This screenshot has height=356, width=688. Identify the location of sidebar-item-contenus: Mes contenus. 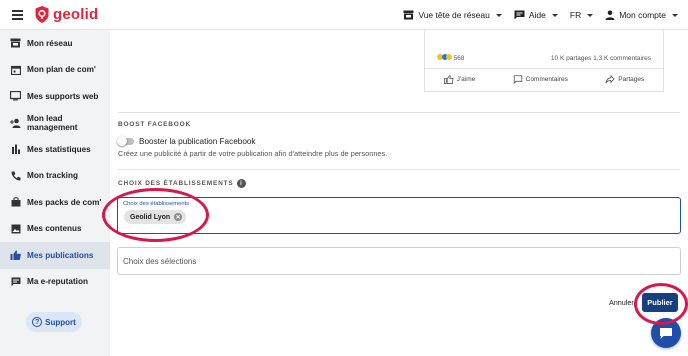
(55, 229).